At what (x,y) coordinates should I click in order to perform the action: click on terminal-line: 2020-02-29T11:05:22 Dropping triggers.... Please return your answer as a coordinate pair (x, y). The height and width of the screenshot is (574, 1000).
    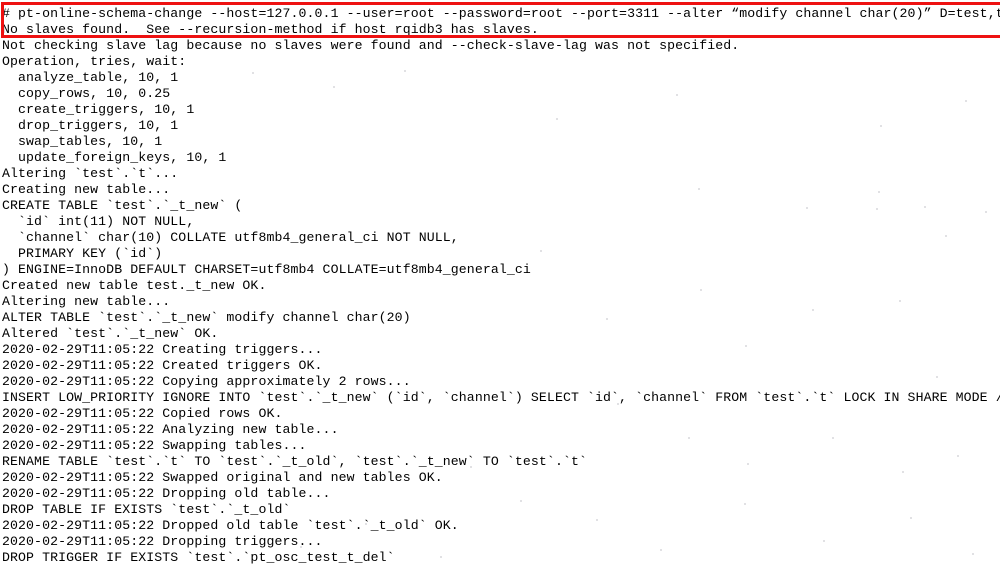
    Looking at the image, I should click on (162, 541).